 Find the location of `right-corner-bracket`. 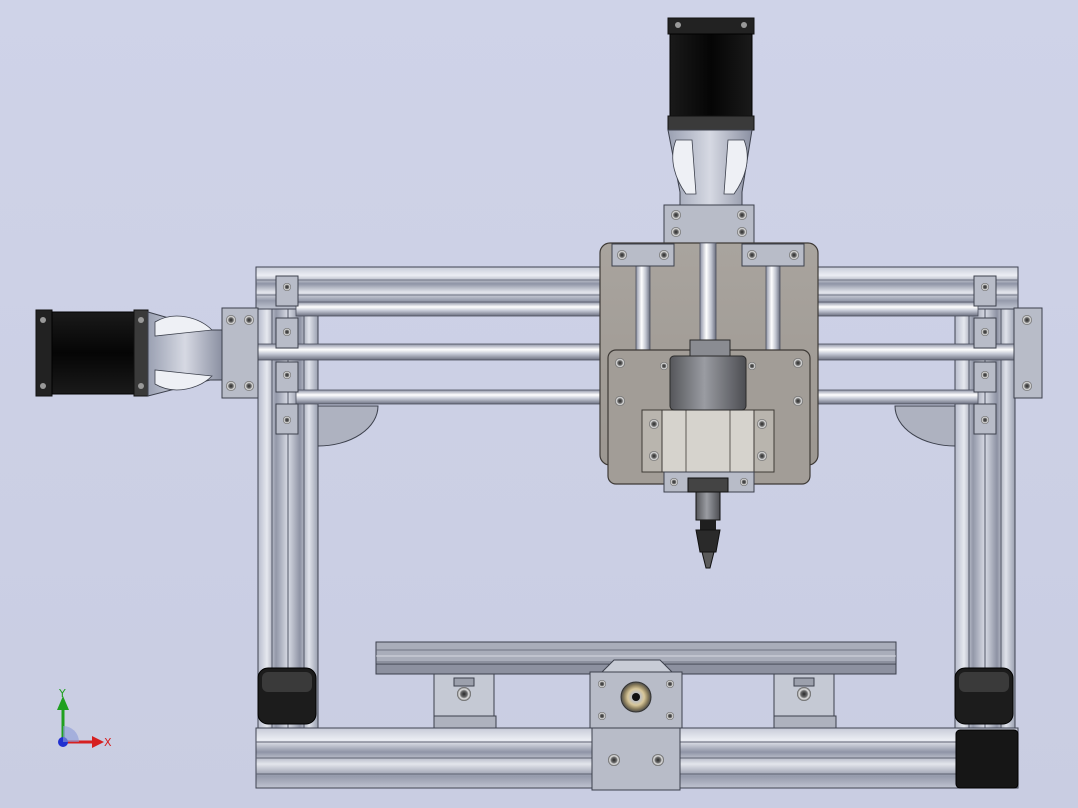

right-corner-bracket is located at coordinates (925, 426).